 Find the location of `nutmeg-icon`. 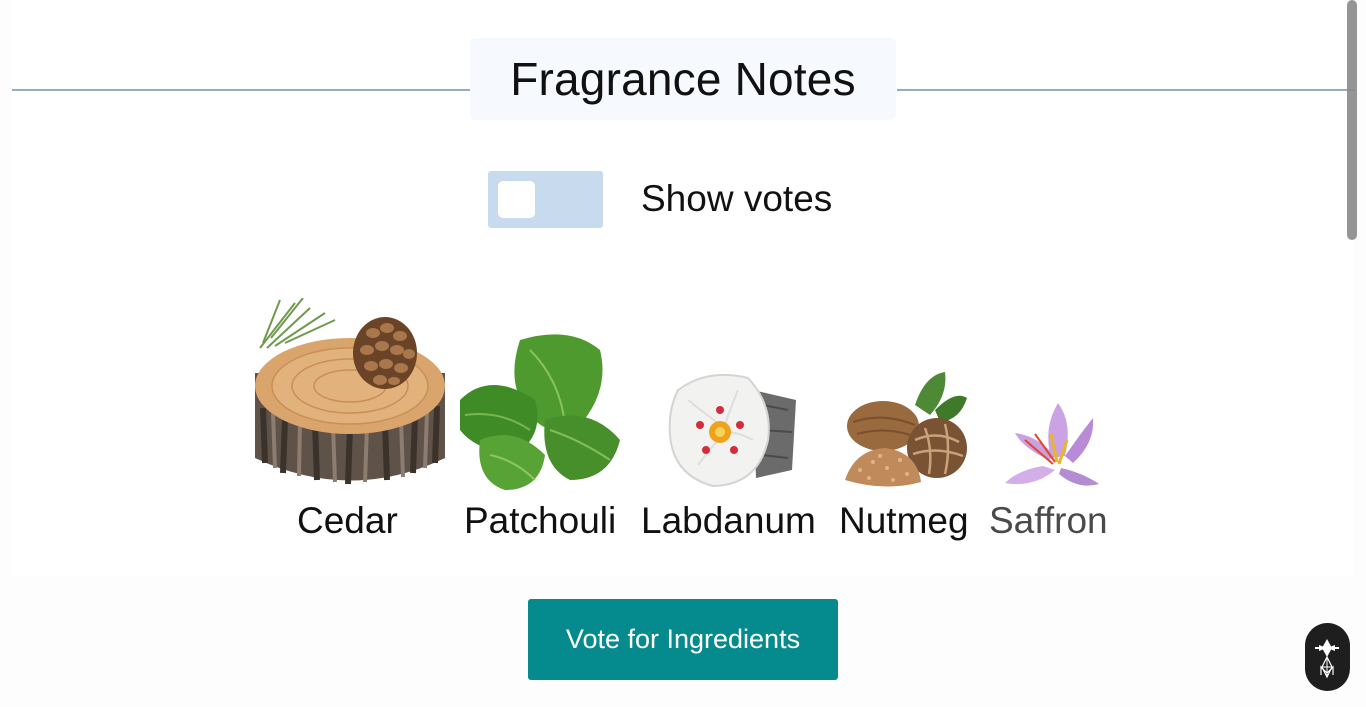

nutmeg-icon is located at coordinates (906, 429).